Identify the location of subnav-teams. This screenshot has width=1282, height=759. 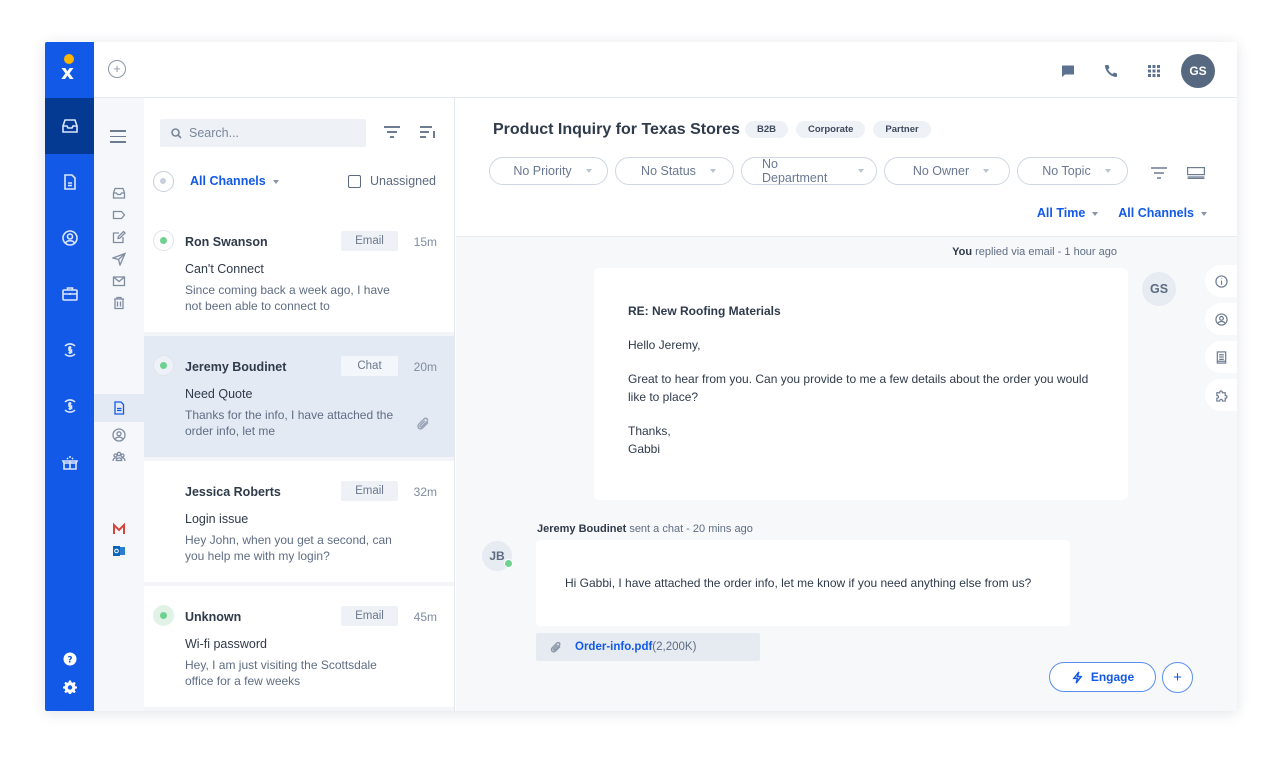
(119, 457).